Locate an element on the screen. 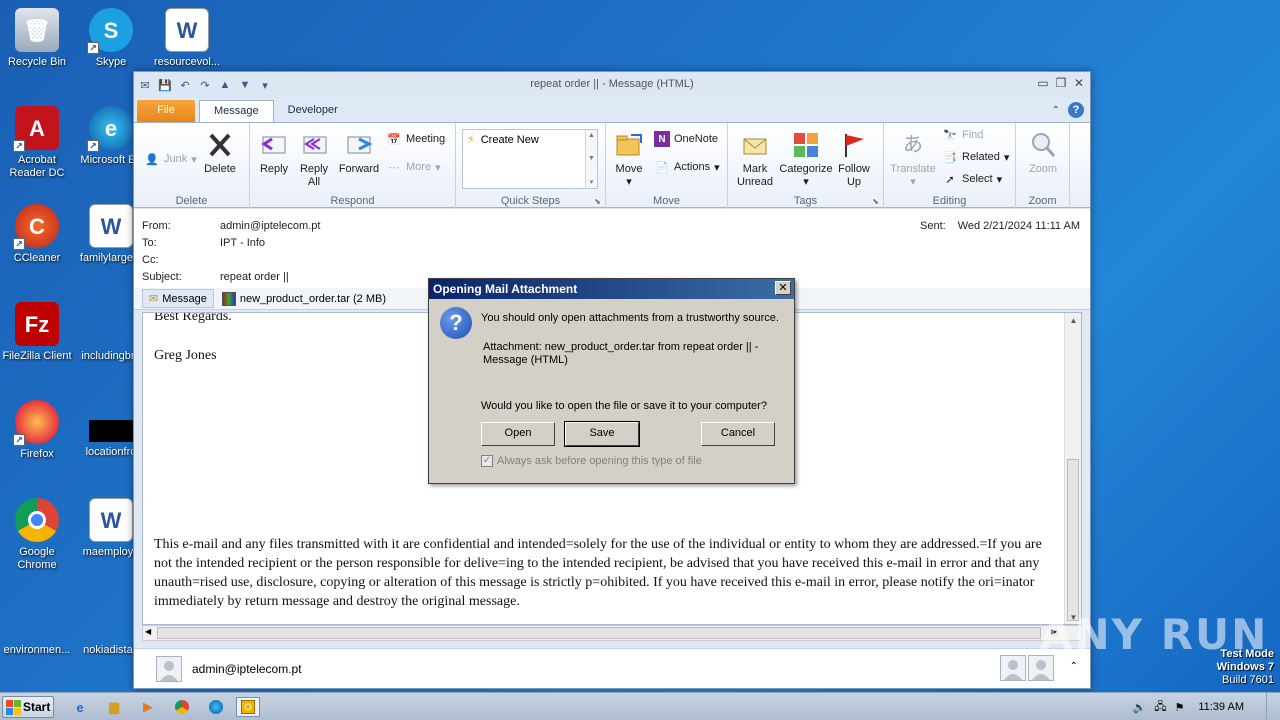 The width and height of the screenshot is (1280, 720). envelope-icon is located at coordinates (755, 145).